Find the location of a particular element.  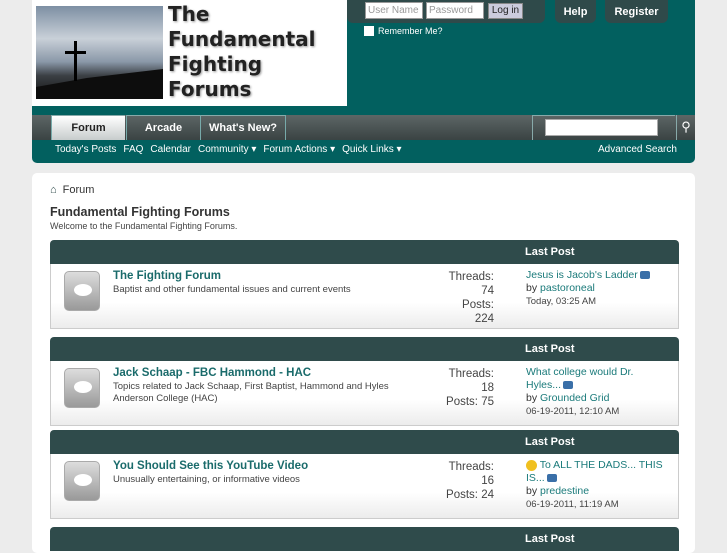

help-button: Help is located at coordinates (575, 11).